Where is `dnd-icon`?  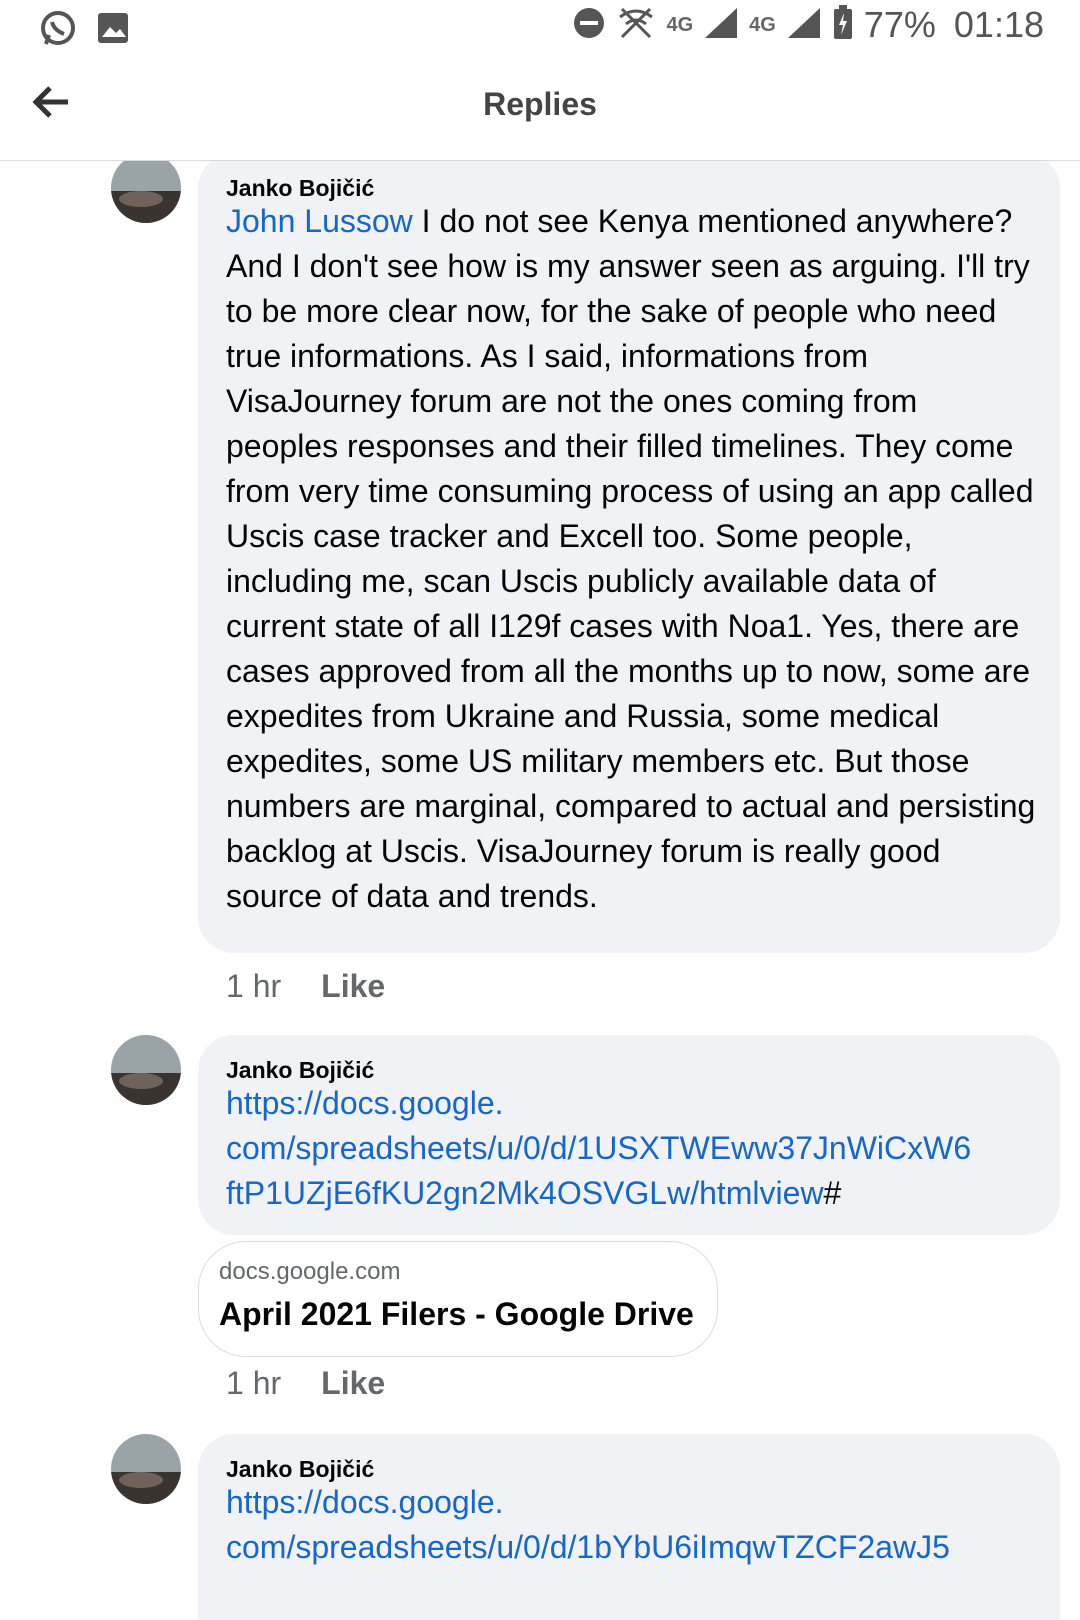 dnd-icon is located at coordinates (589, 25).